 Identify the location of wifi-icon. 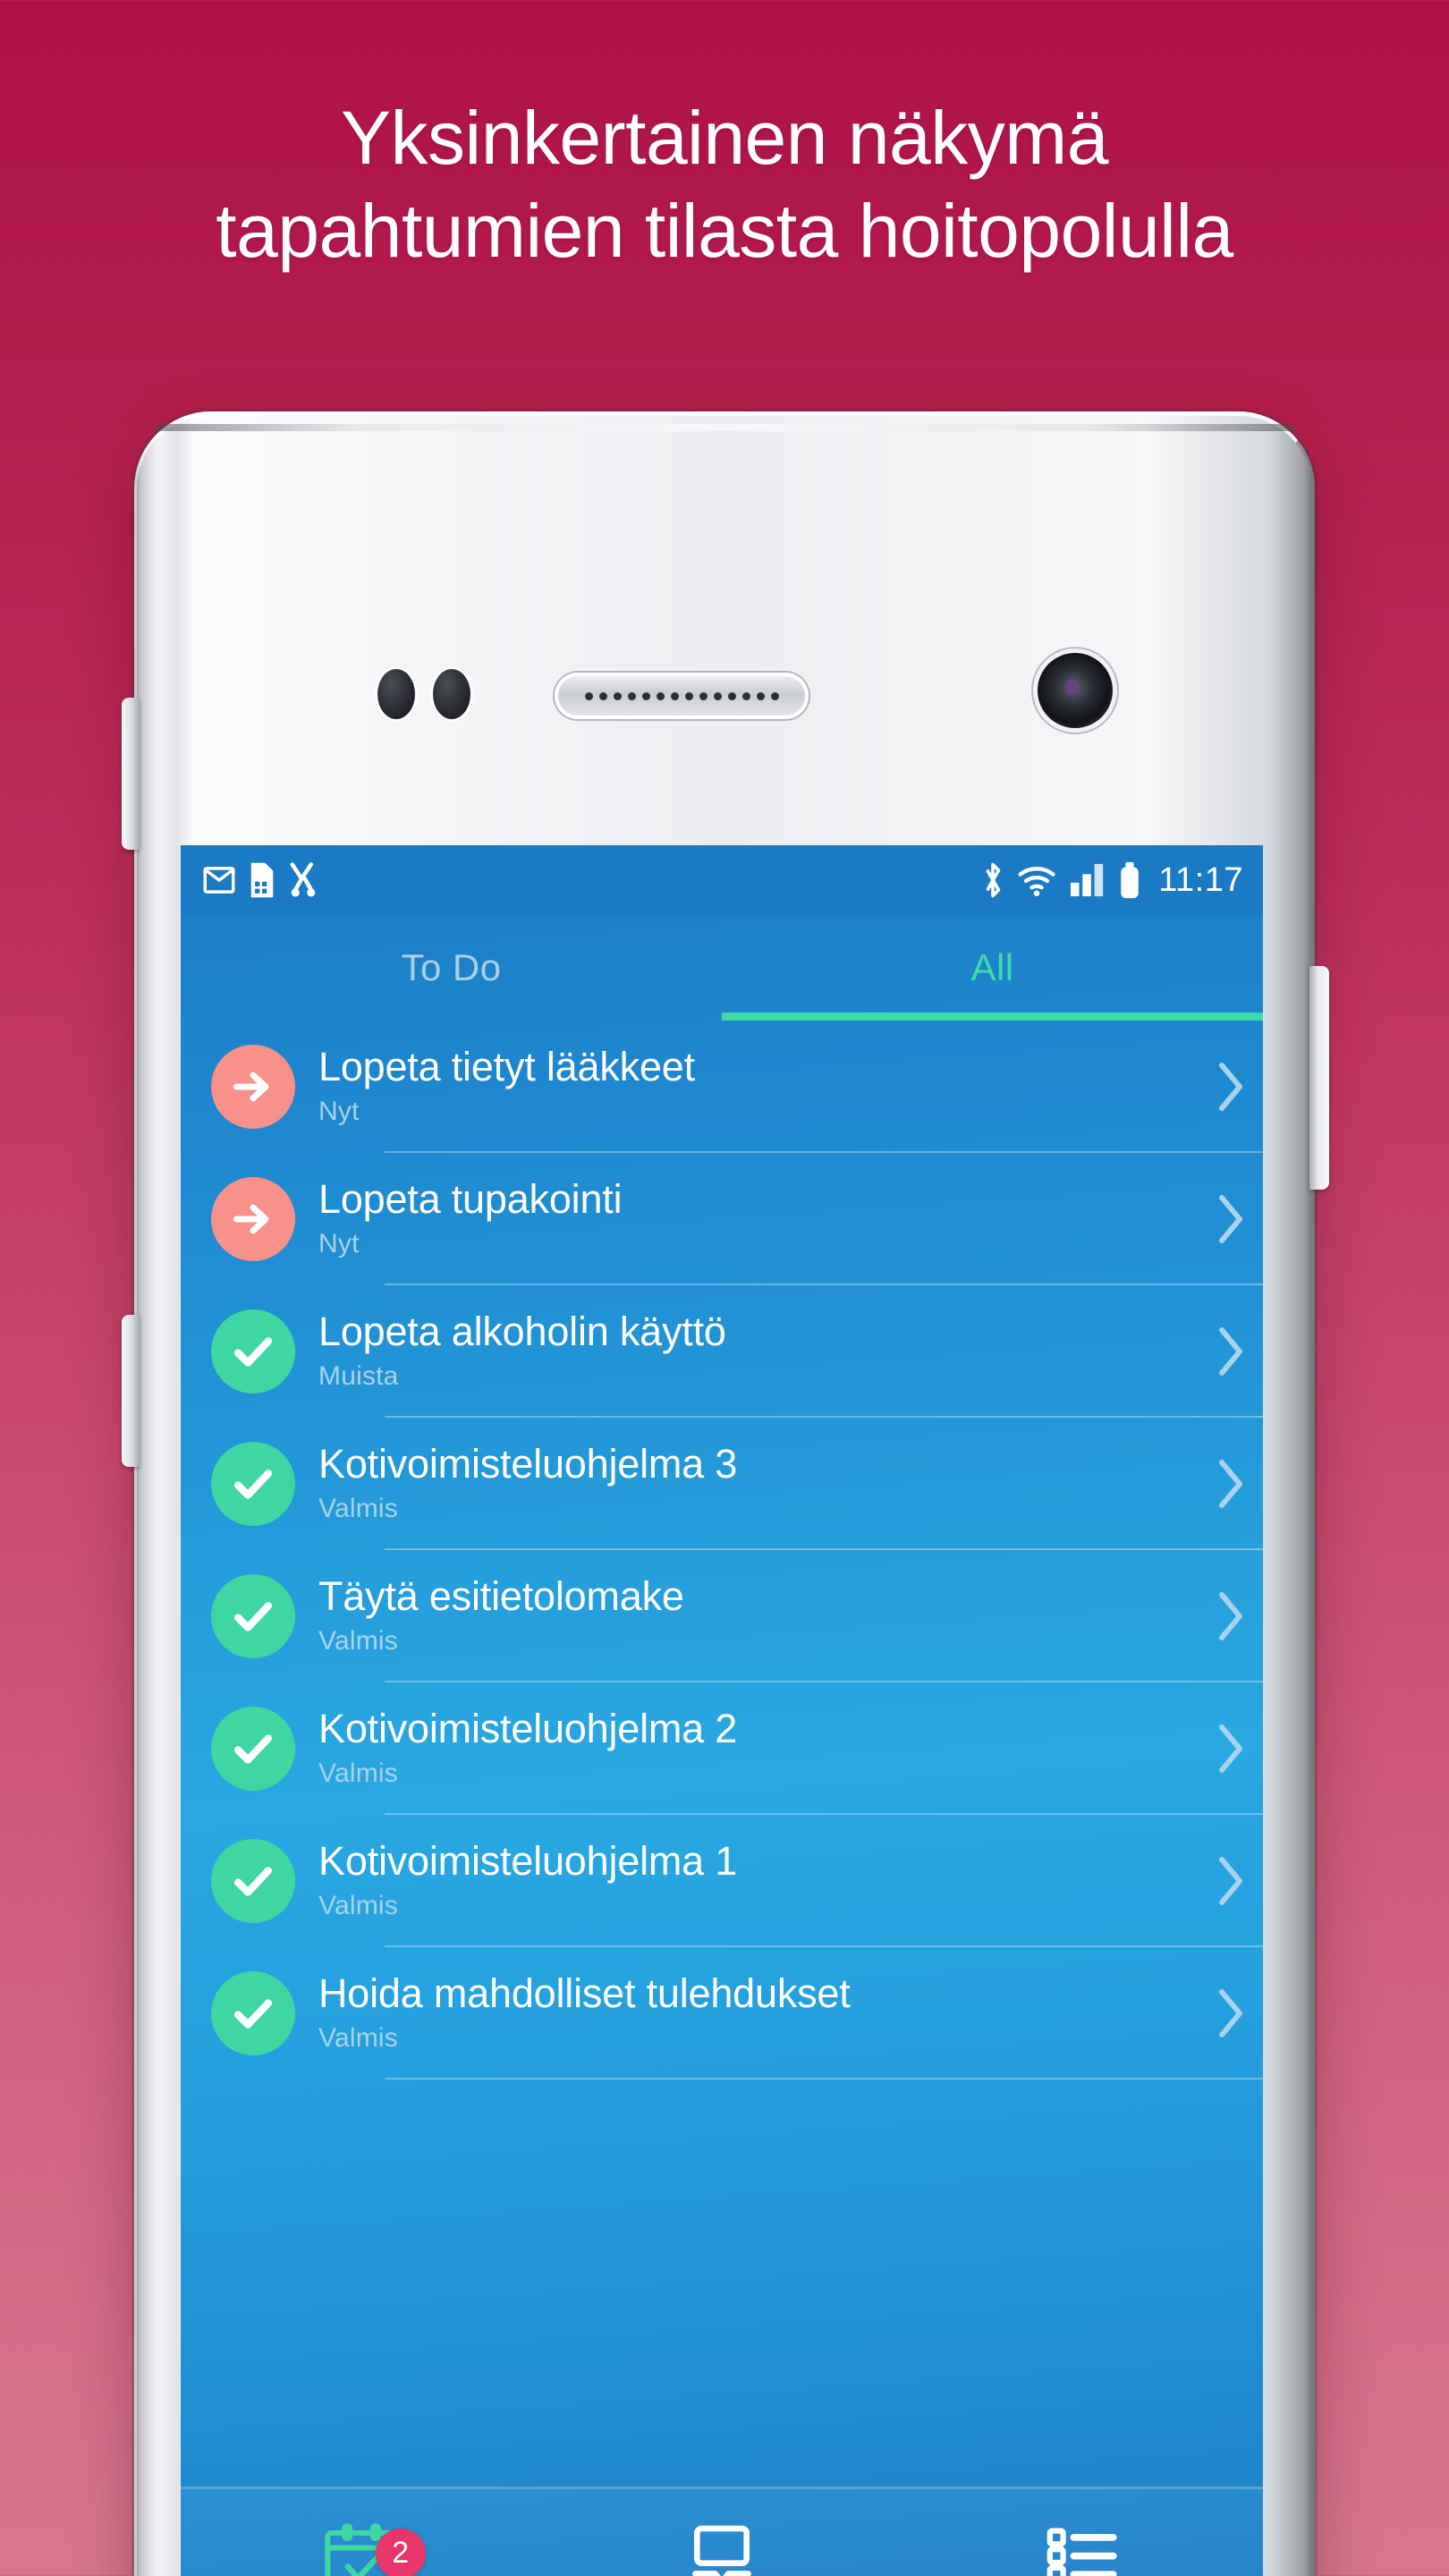
(1036, 881).